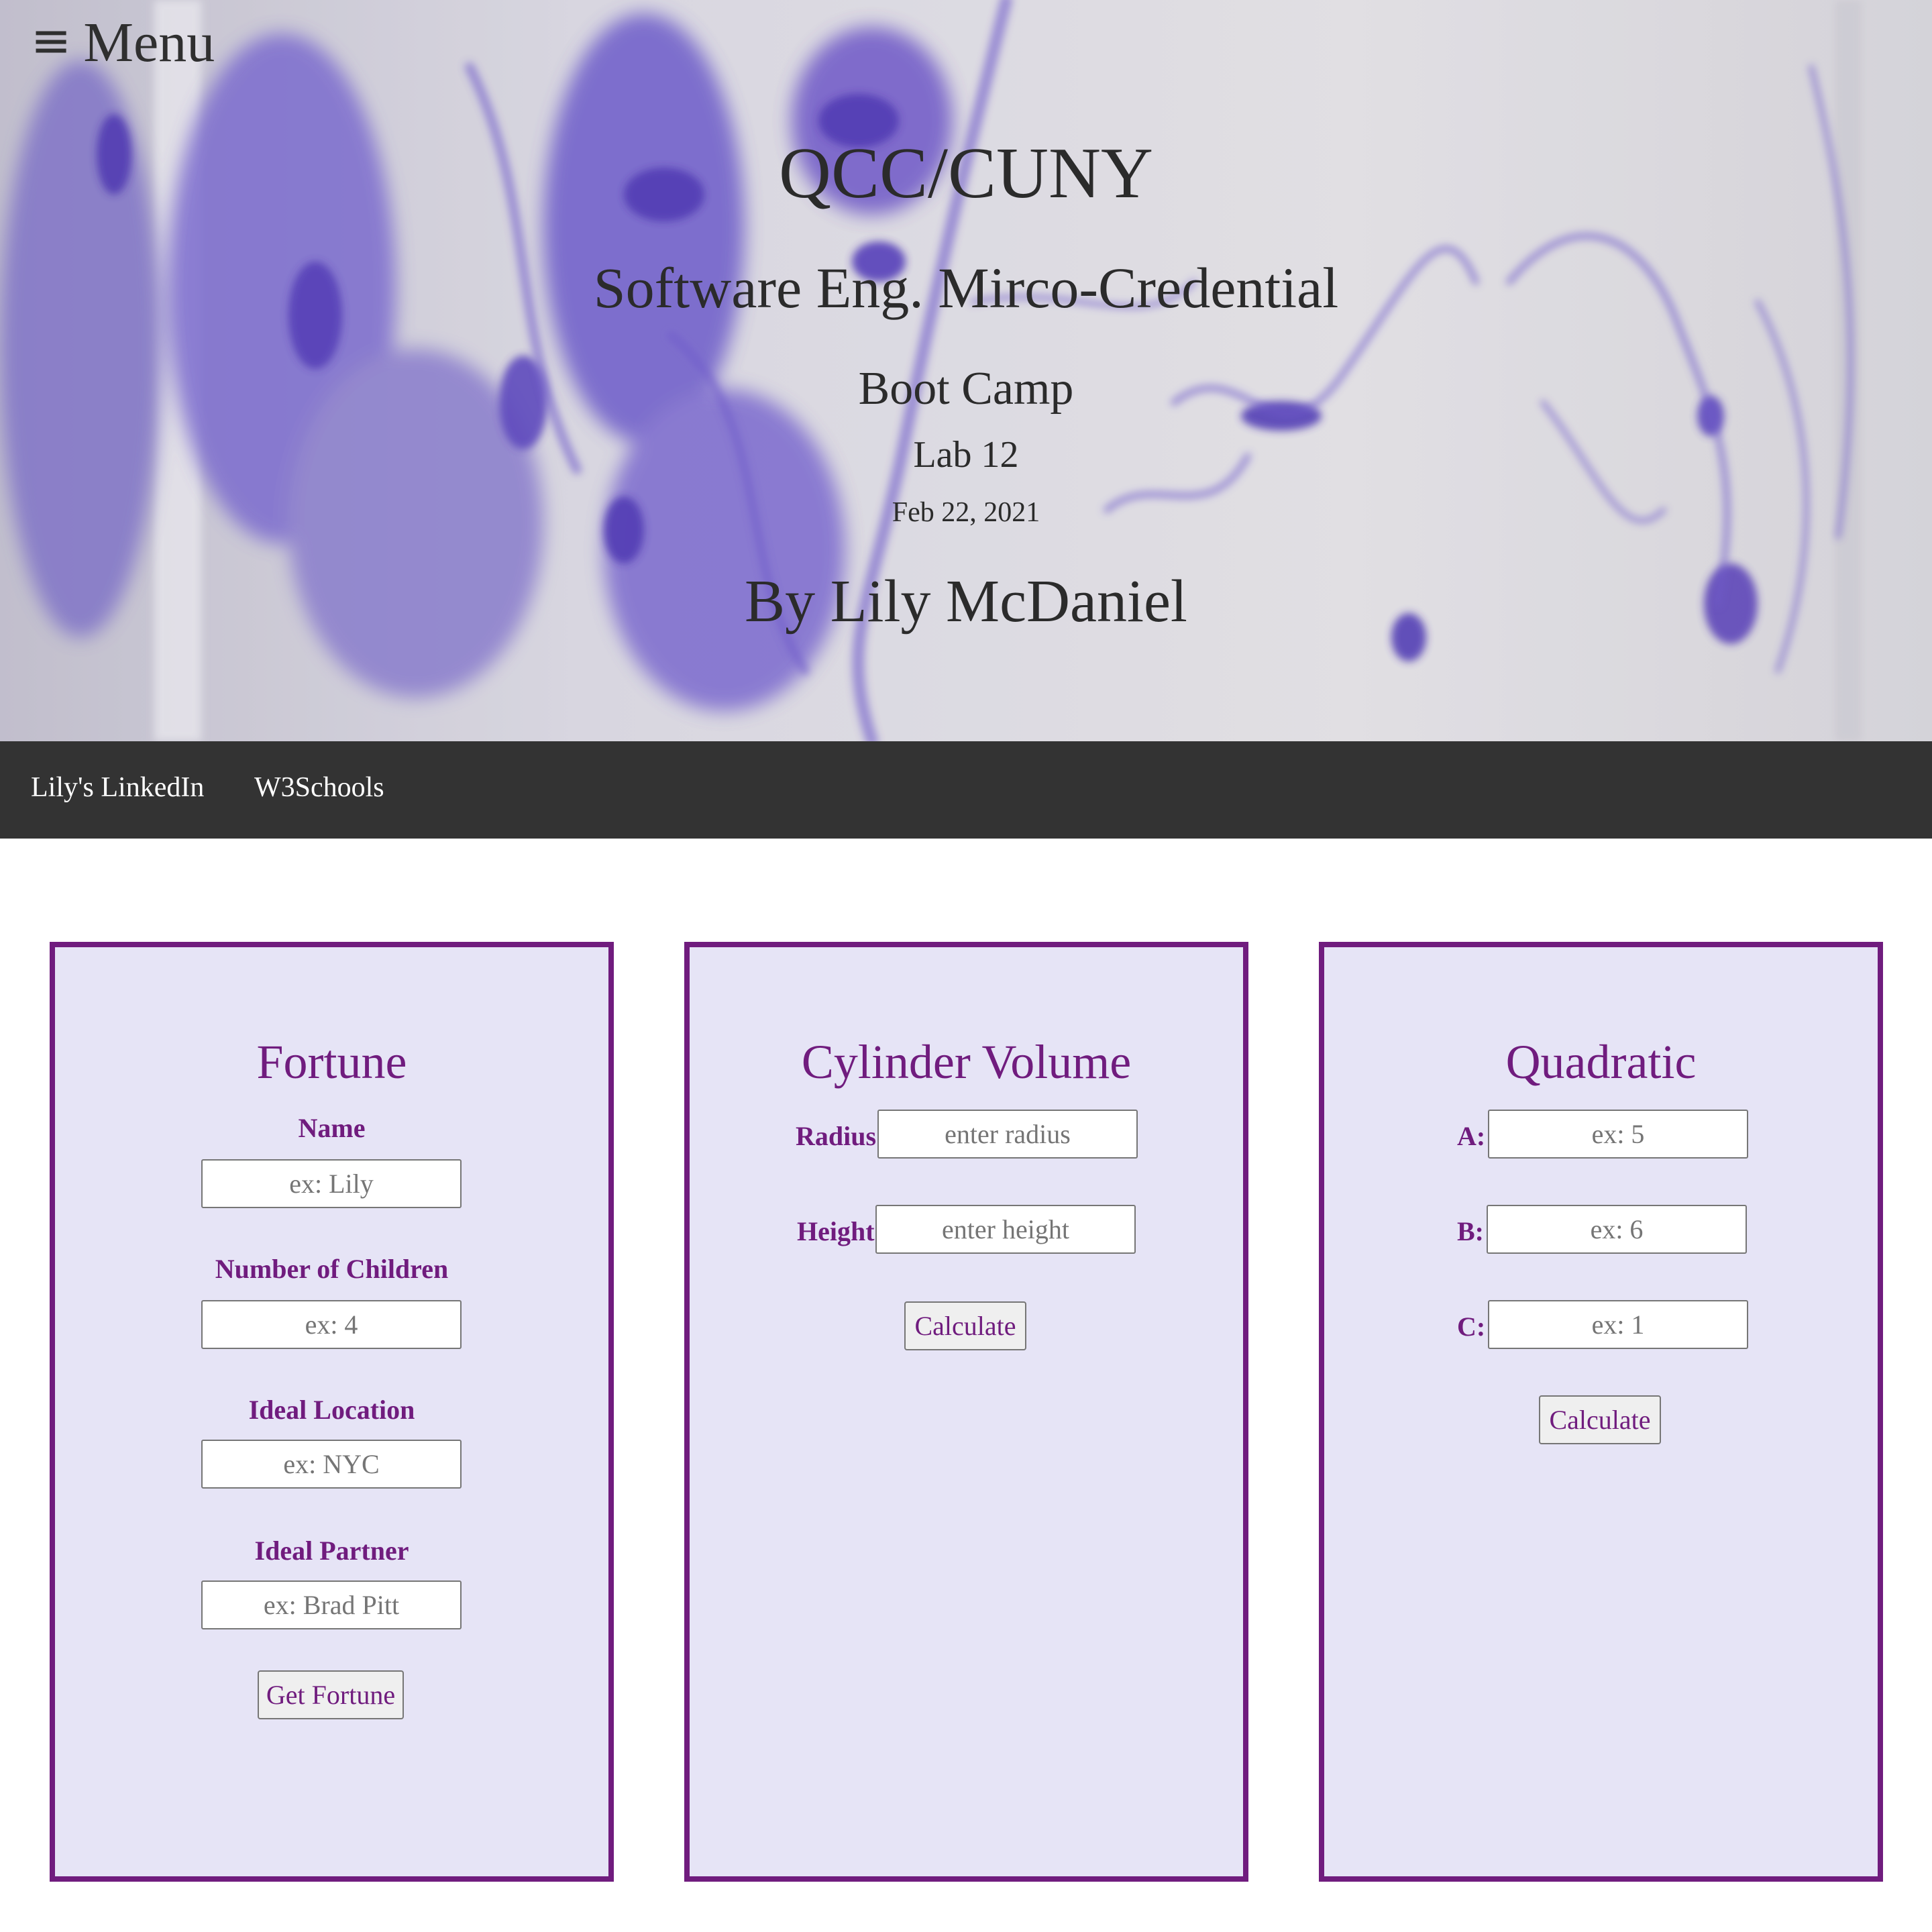 The width and height of the screenshot is (1932, 1932). Describe the element at coordinates (1600, 1419) in the screenshot. I see `quadratic-calculate-button: Calculate` at that location.